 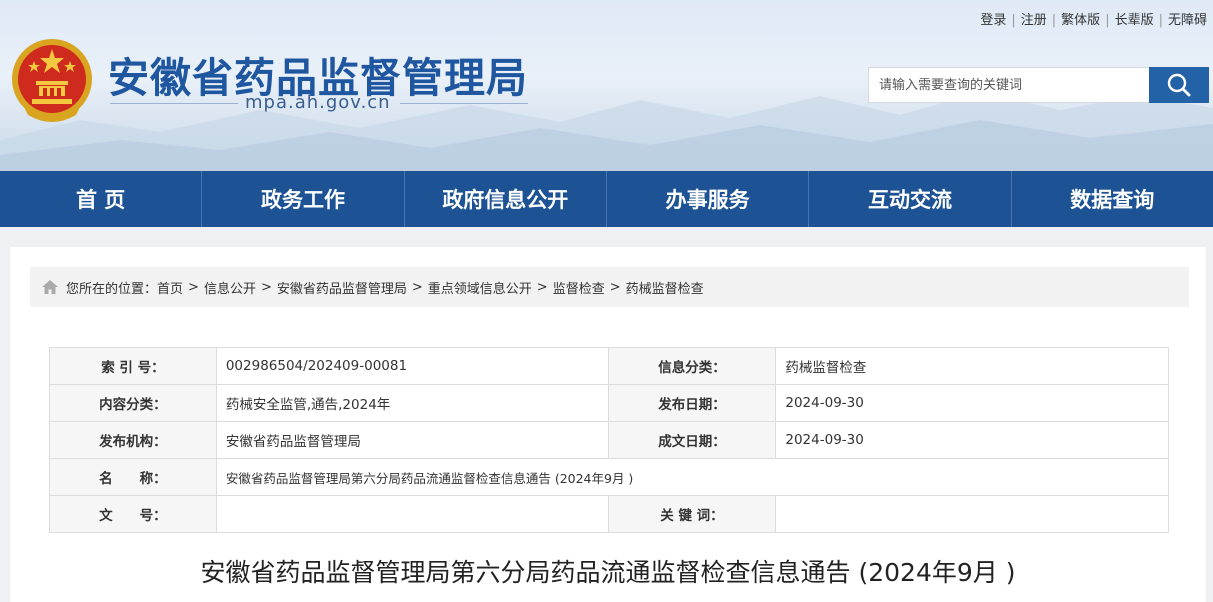 What do you see at coordinates (342, 287) in the screenshot?
I see `breadcrumb-bureau: 安徽省药品监督管理局` at bounding box center [342, 287].